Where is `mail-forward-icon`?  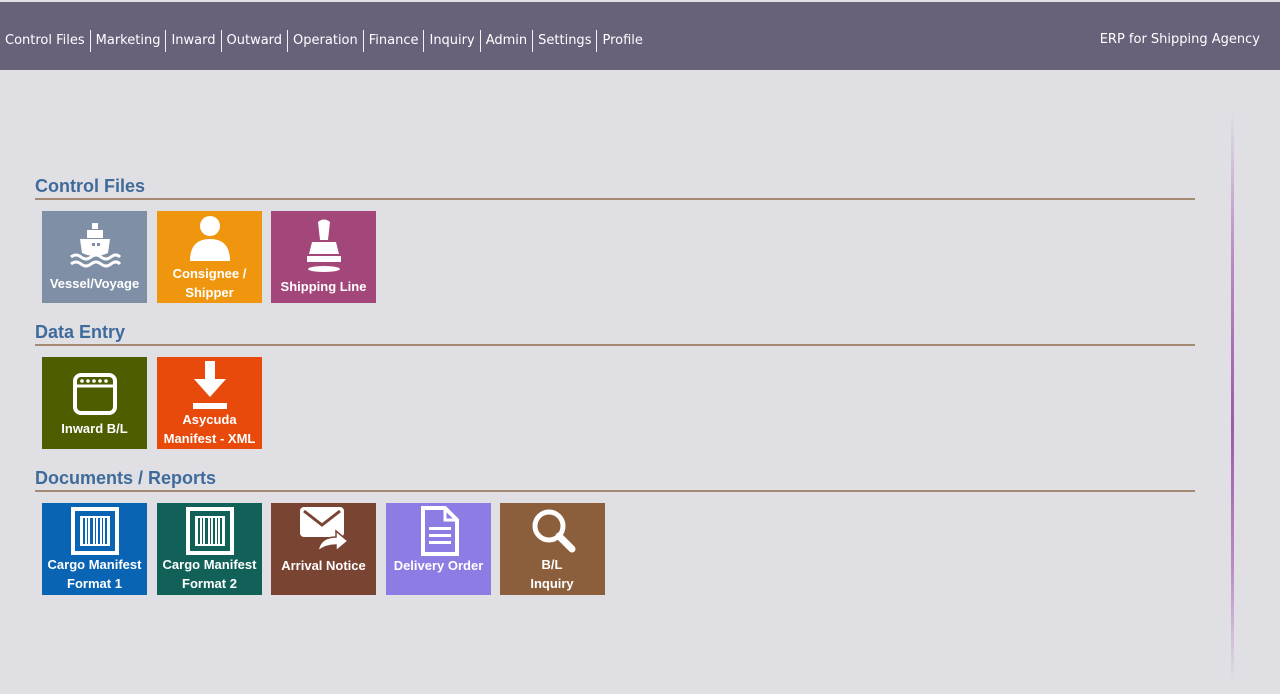
mail-forward-icon is located at coordinates (323, 530).